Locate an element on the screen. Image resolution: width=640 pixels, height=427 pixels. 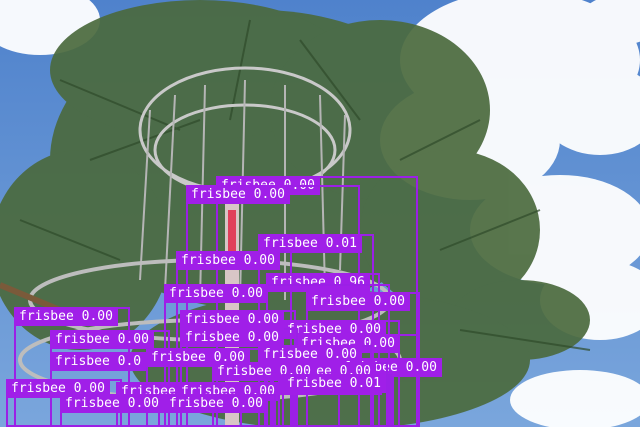
detection-label: frisbee 0.0 is located at coordinates (98, 361).